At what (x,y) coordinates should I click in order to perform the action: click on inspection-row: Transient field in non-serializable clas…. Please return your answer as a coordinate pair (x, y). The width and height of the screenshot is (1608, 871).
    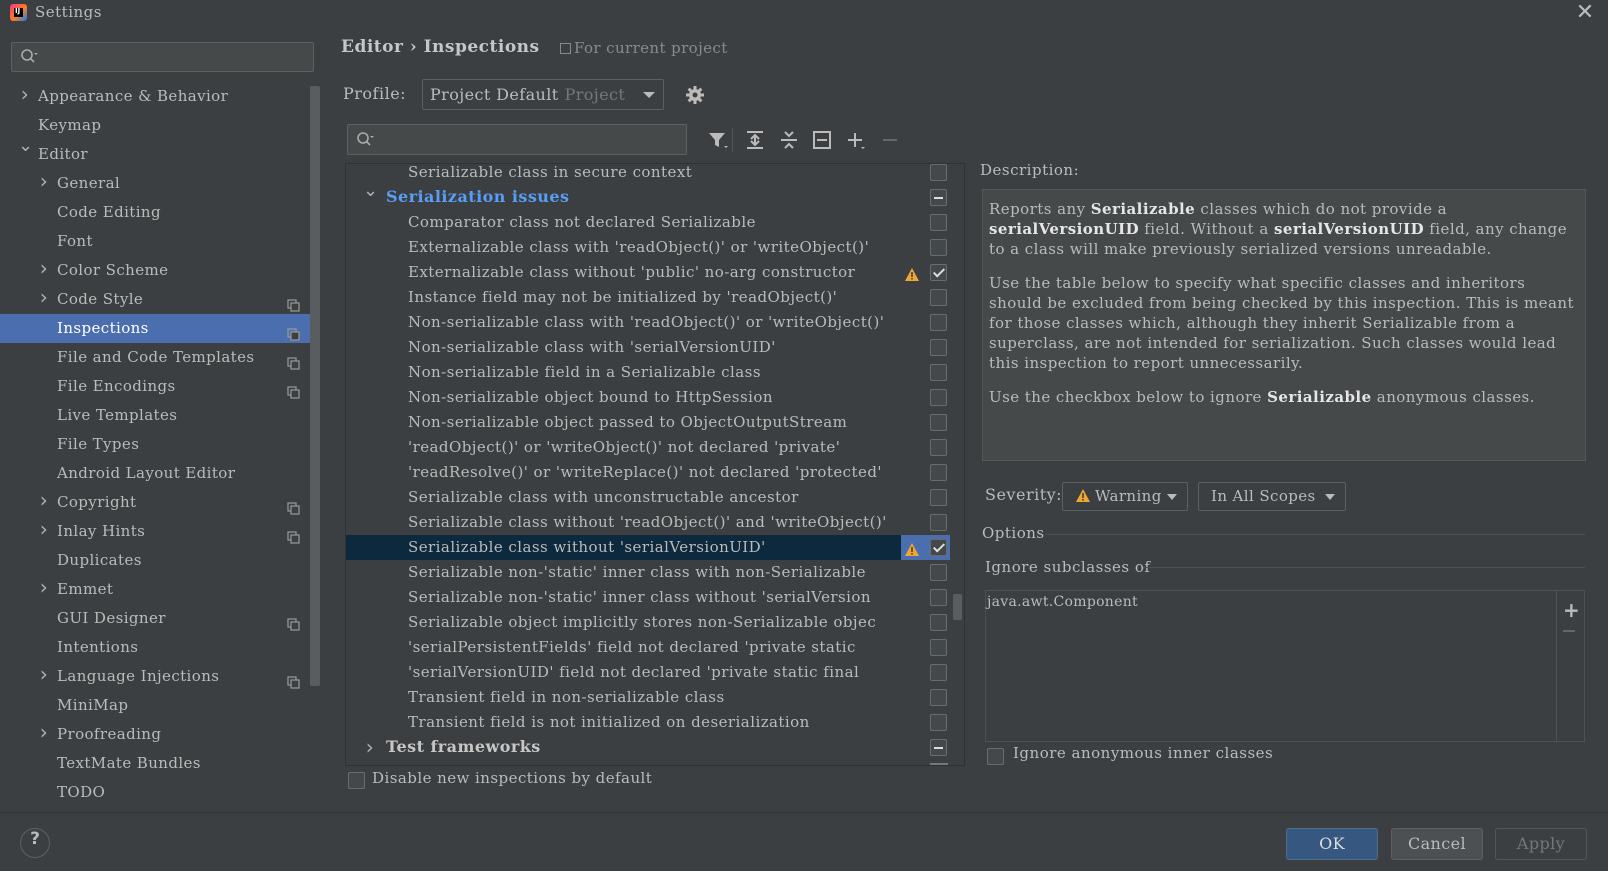
    Looking at the image, I should click on (648, 697).